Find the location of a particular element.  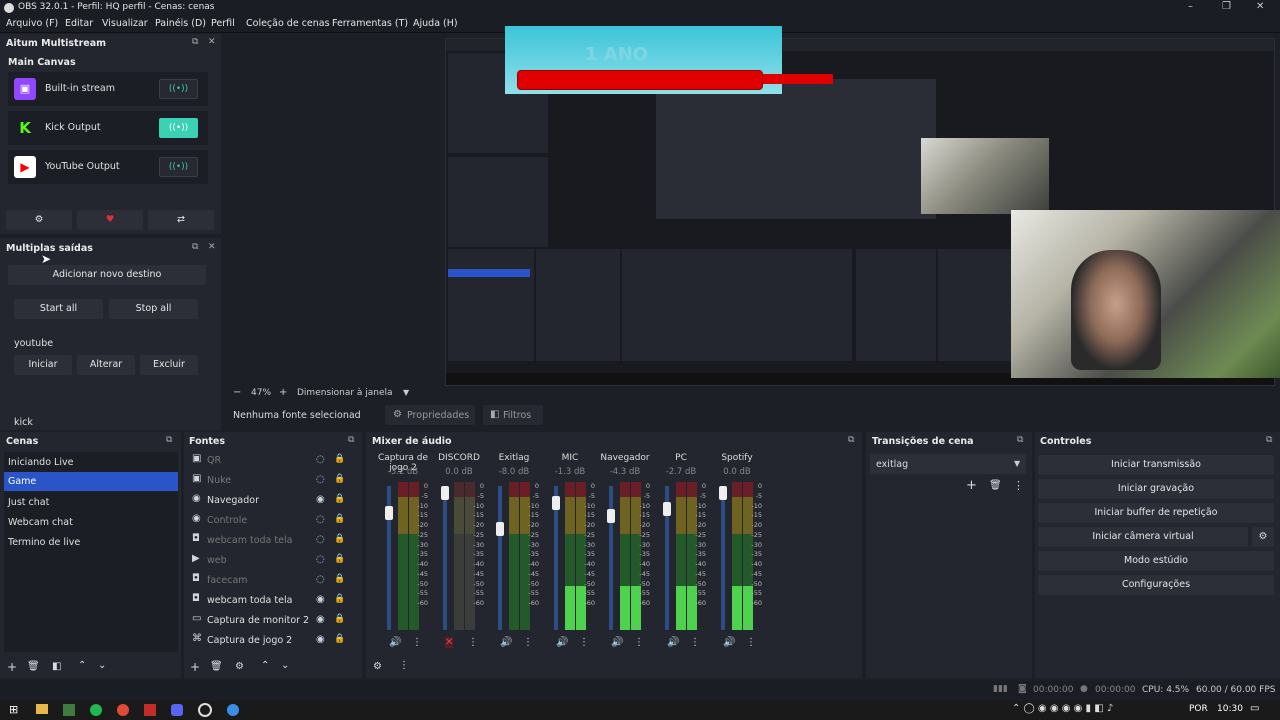

source-row: ◘ facecam ◌ 🔒 is located at coordinates (267, 581).